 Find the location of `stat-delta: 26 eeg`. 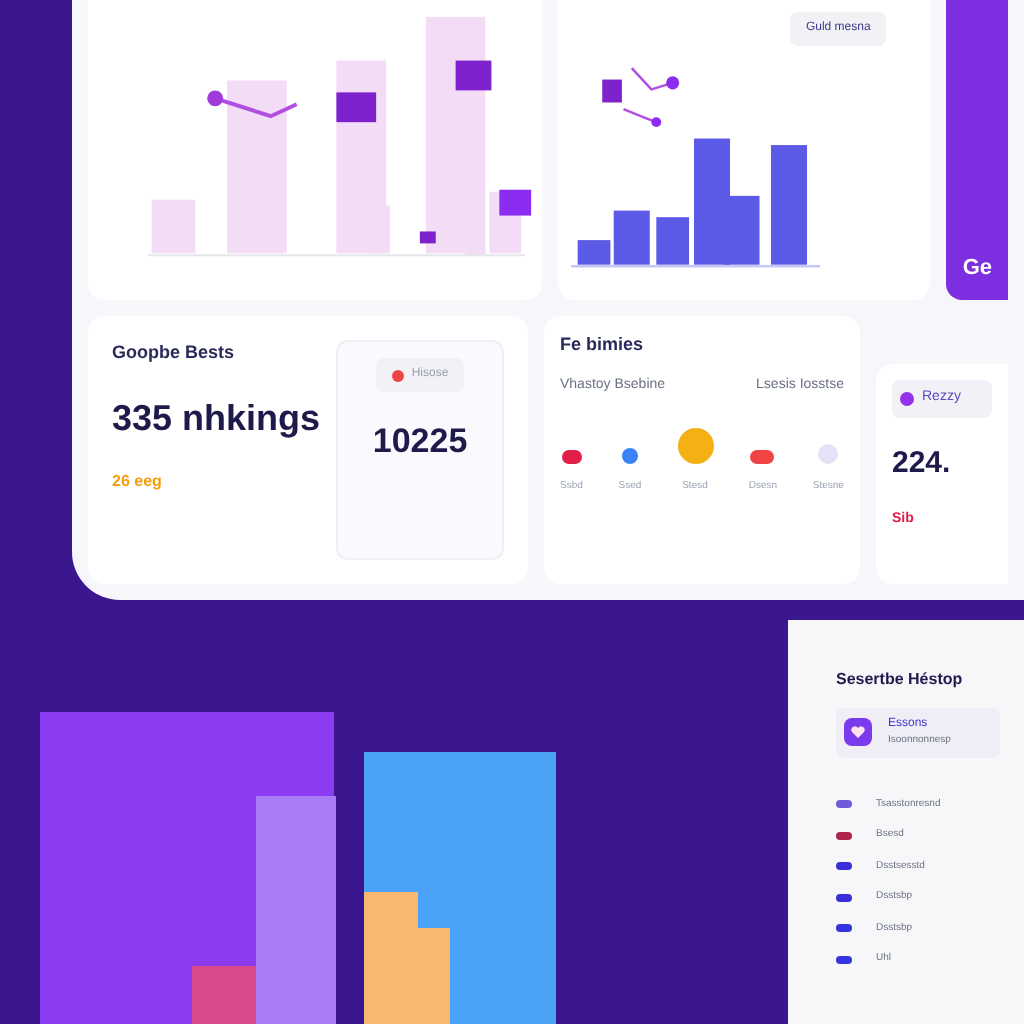

stat-delta: 26 eeg is located at coordinates (138, 481).